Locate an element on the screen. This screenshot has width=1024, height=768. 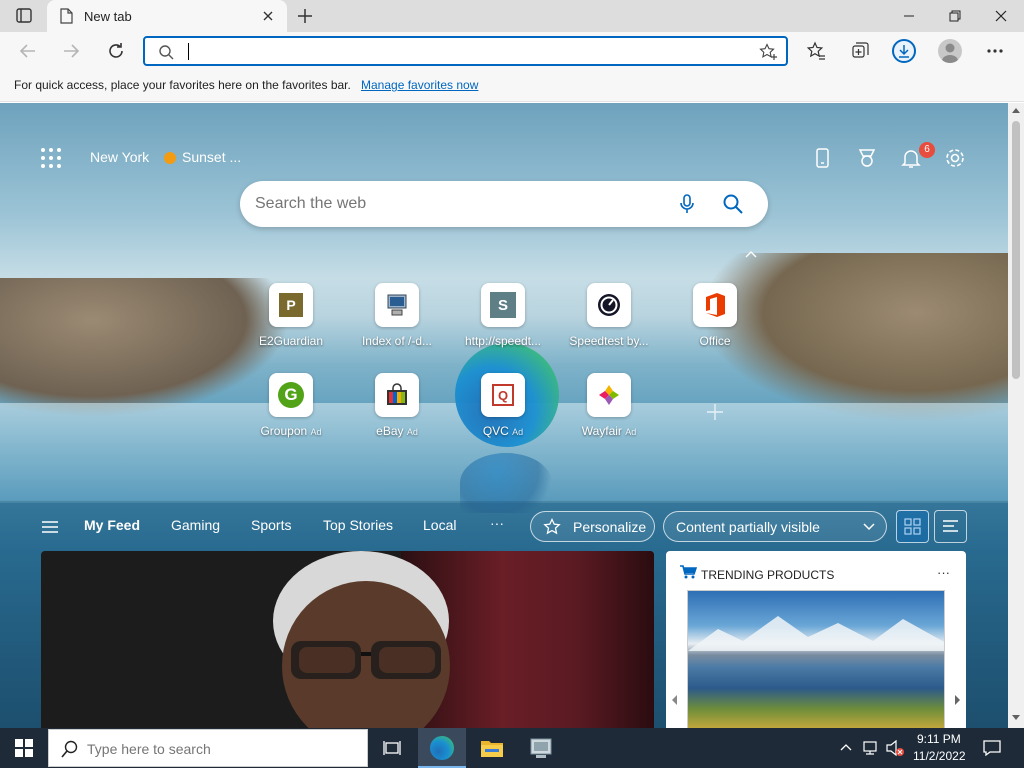
tab-new-tab: New tab is located at coordinates (167, 16).